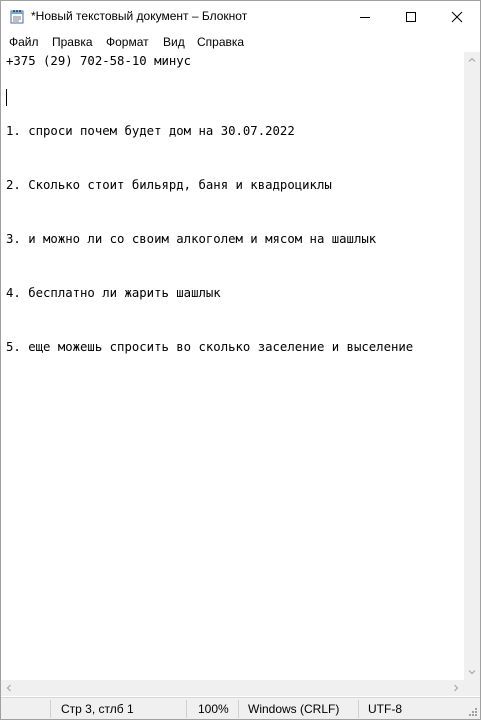 The image size is (481, 720). Describe the element at coordinates (113, 293) in the screenshot. I see `text-line: 4. бесплатно ли жарить шашлык` at that location.